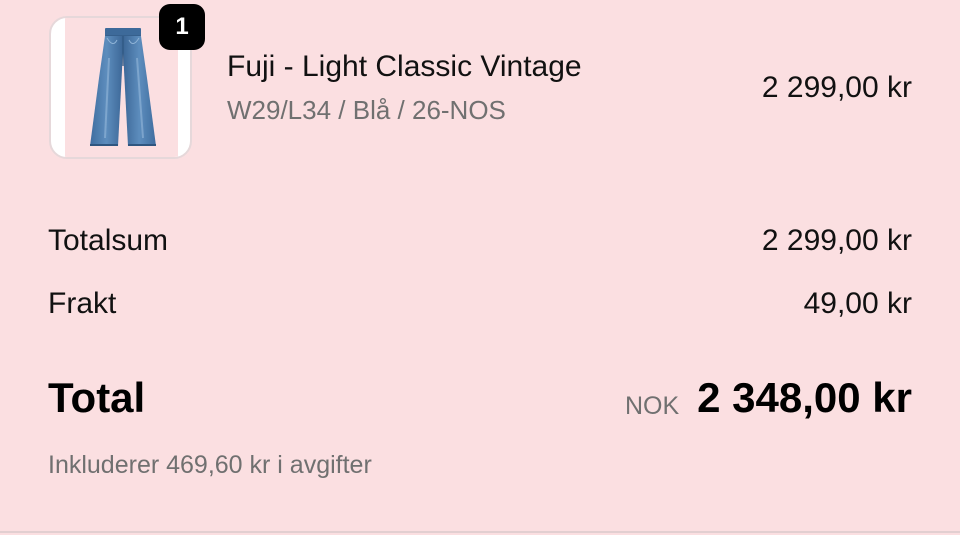 The image size is (960, 535). I want to click on product-name: Fuji - Light Classic Vintage, so click(404, 67).